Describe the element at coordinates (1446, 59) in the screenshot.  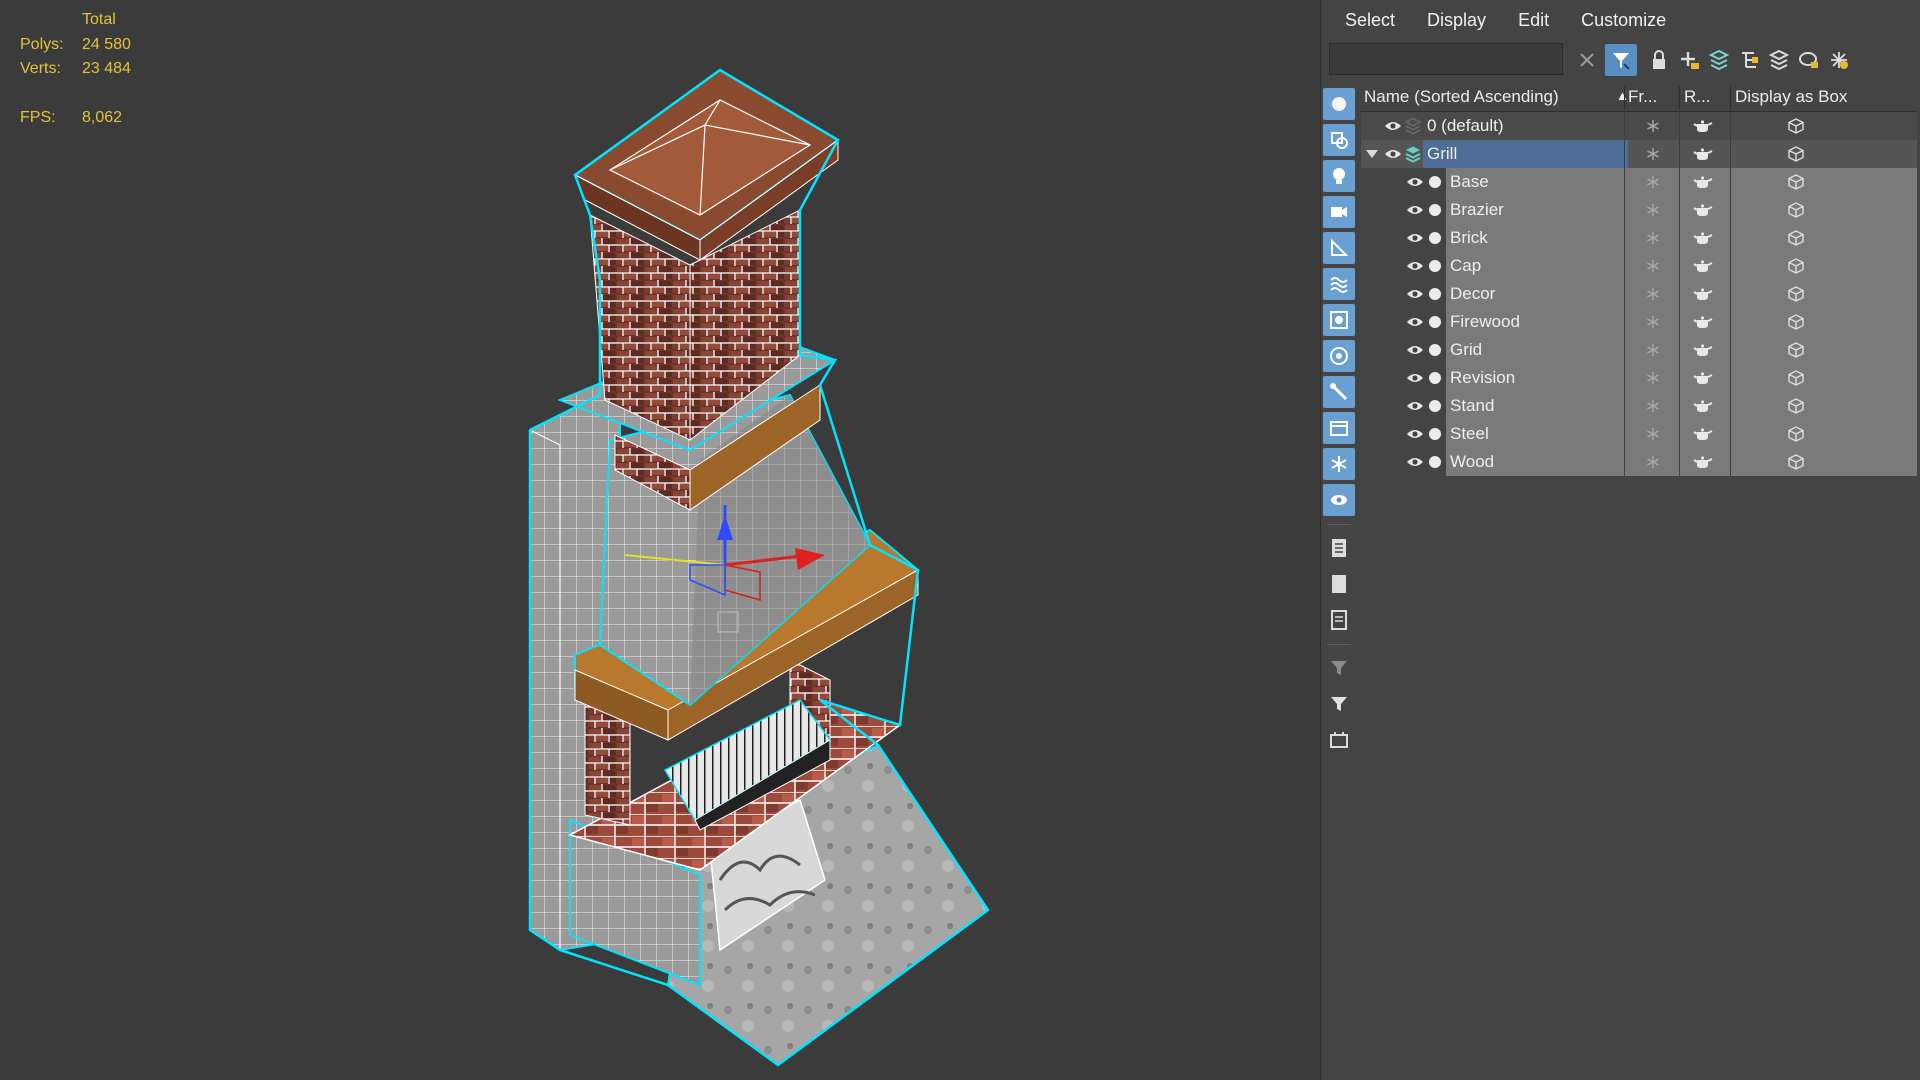
I see `search-input` at that location.